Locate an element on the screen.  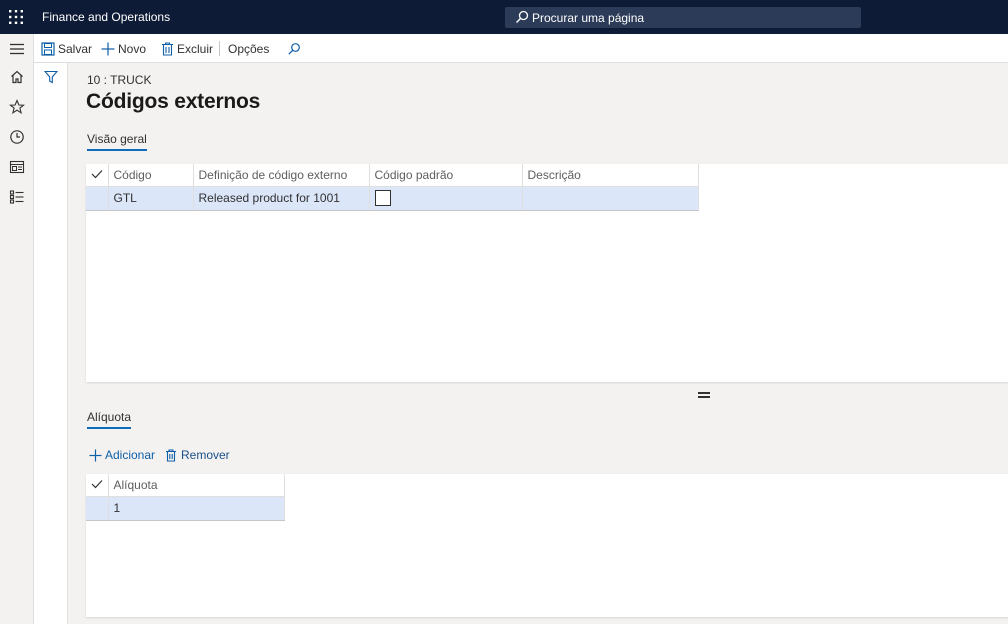
table-row: 1 is located at coordinates (185, 508).